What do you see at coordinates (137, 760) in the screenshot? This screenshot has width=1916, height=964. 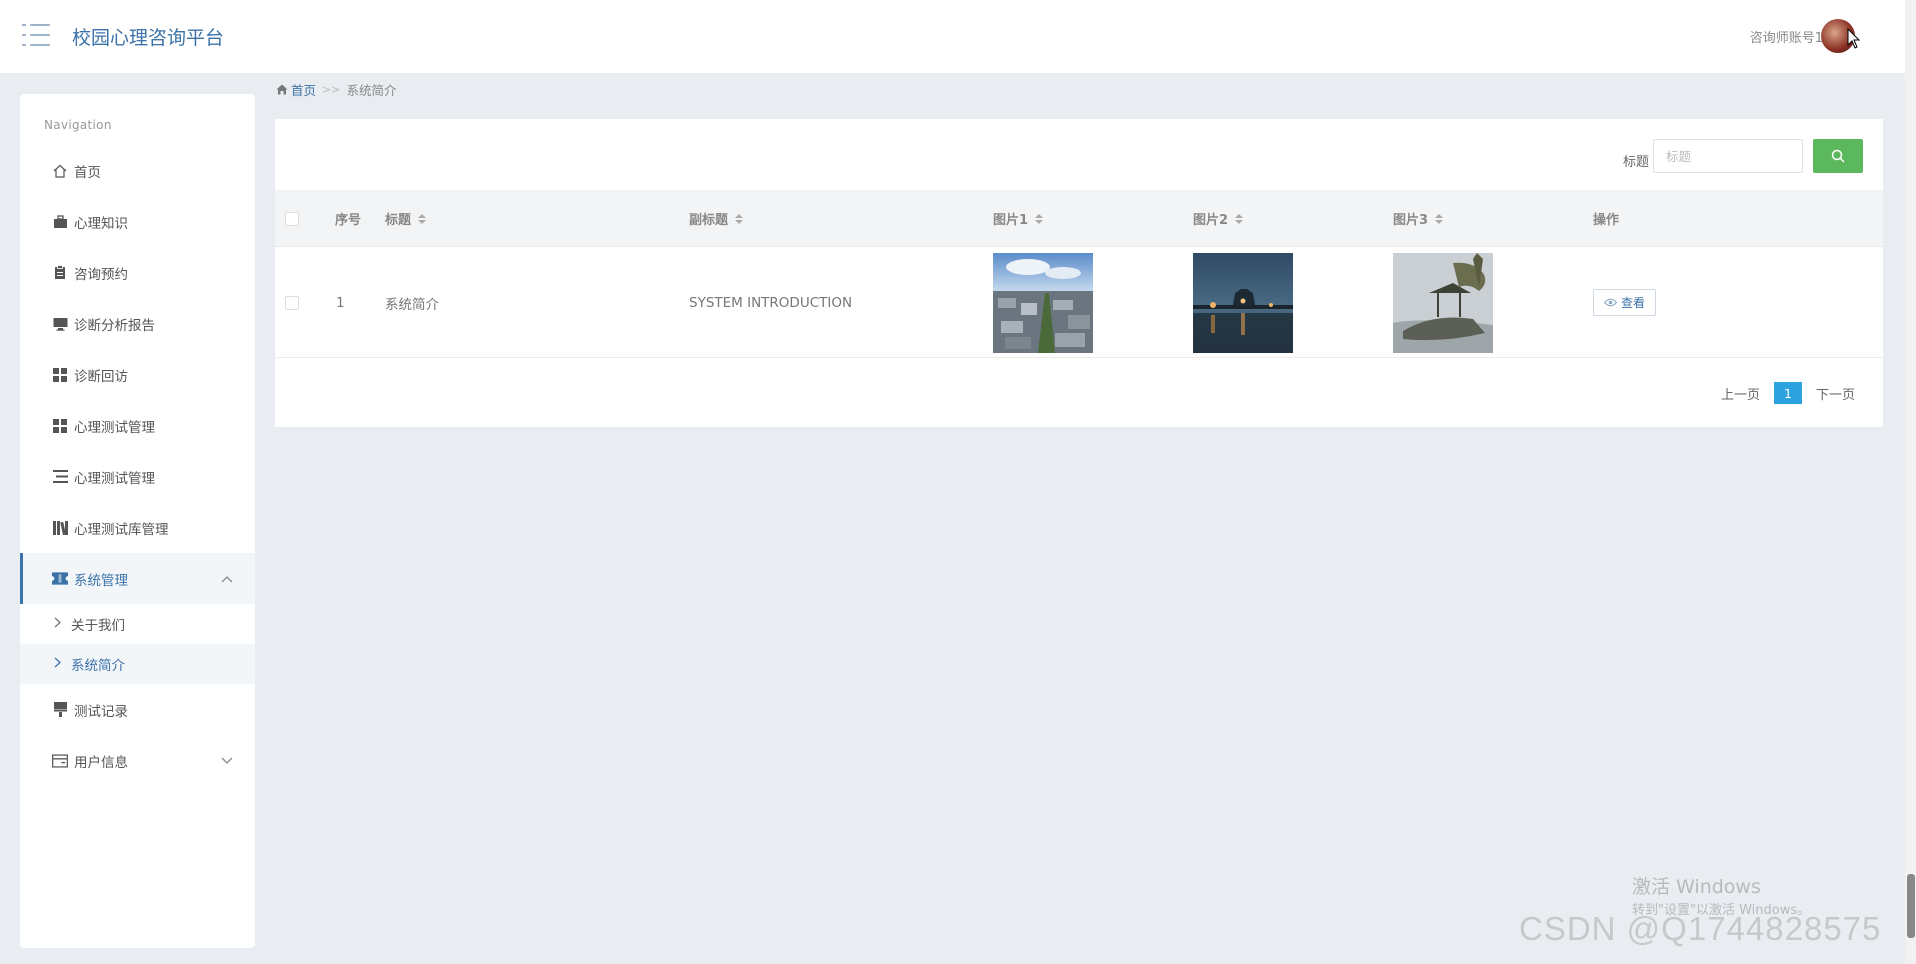 I see `sidebar-item-user-info: 用户信息` at bounding box center [137, 760].